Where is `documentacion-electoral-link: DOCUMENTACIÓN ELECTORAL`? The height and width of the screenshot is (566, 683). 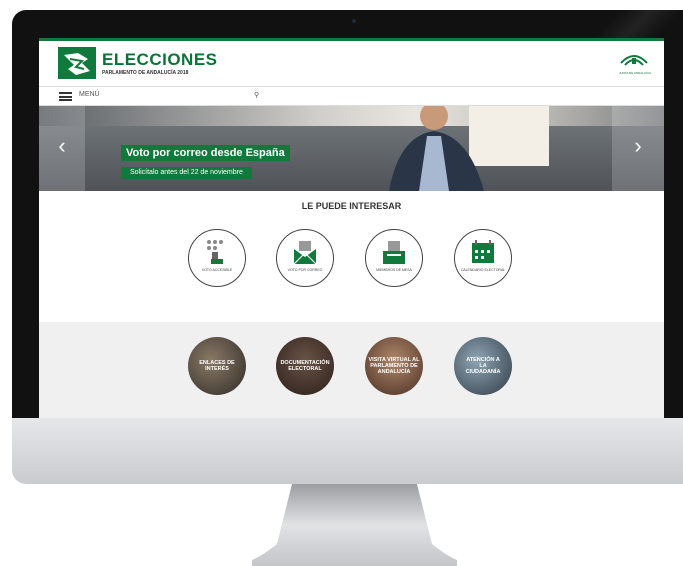
documentacion-electoral-link: DOCUMENTACIÓN ELECTORAL is located at coordinates (305, 366).